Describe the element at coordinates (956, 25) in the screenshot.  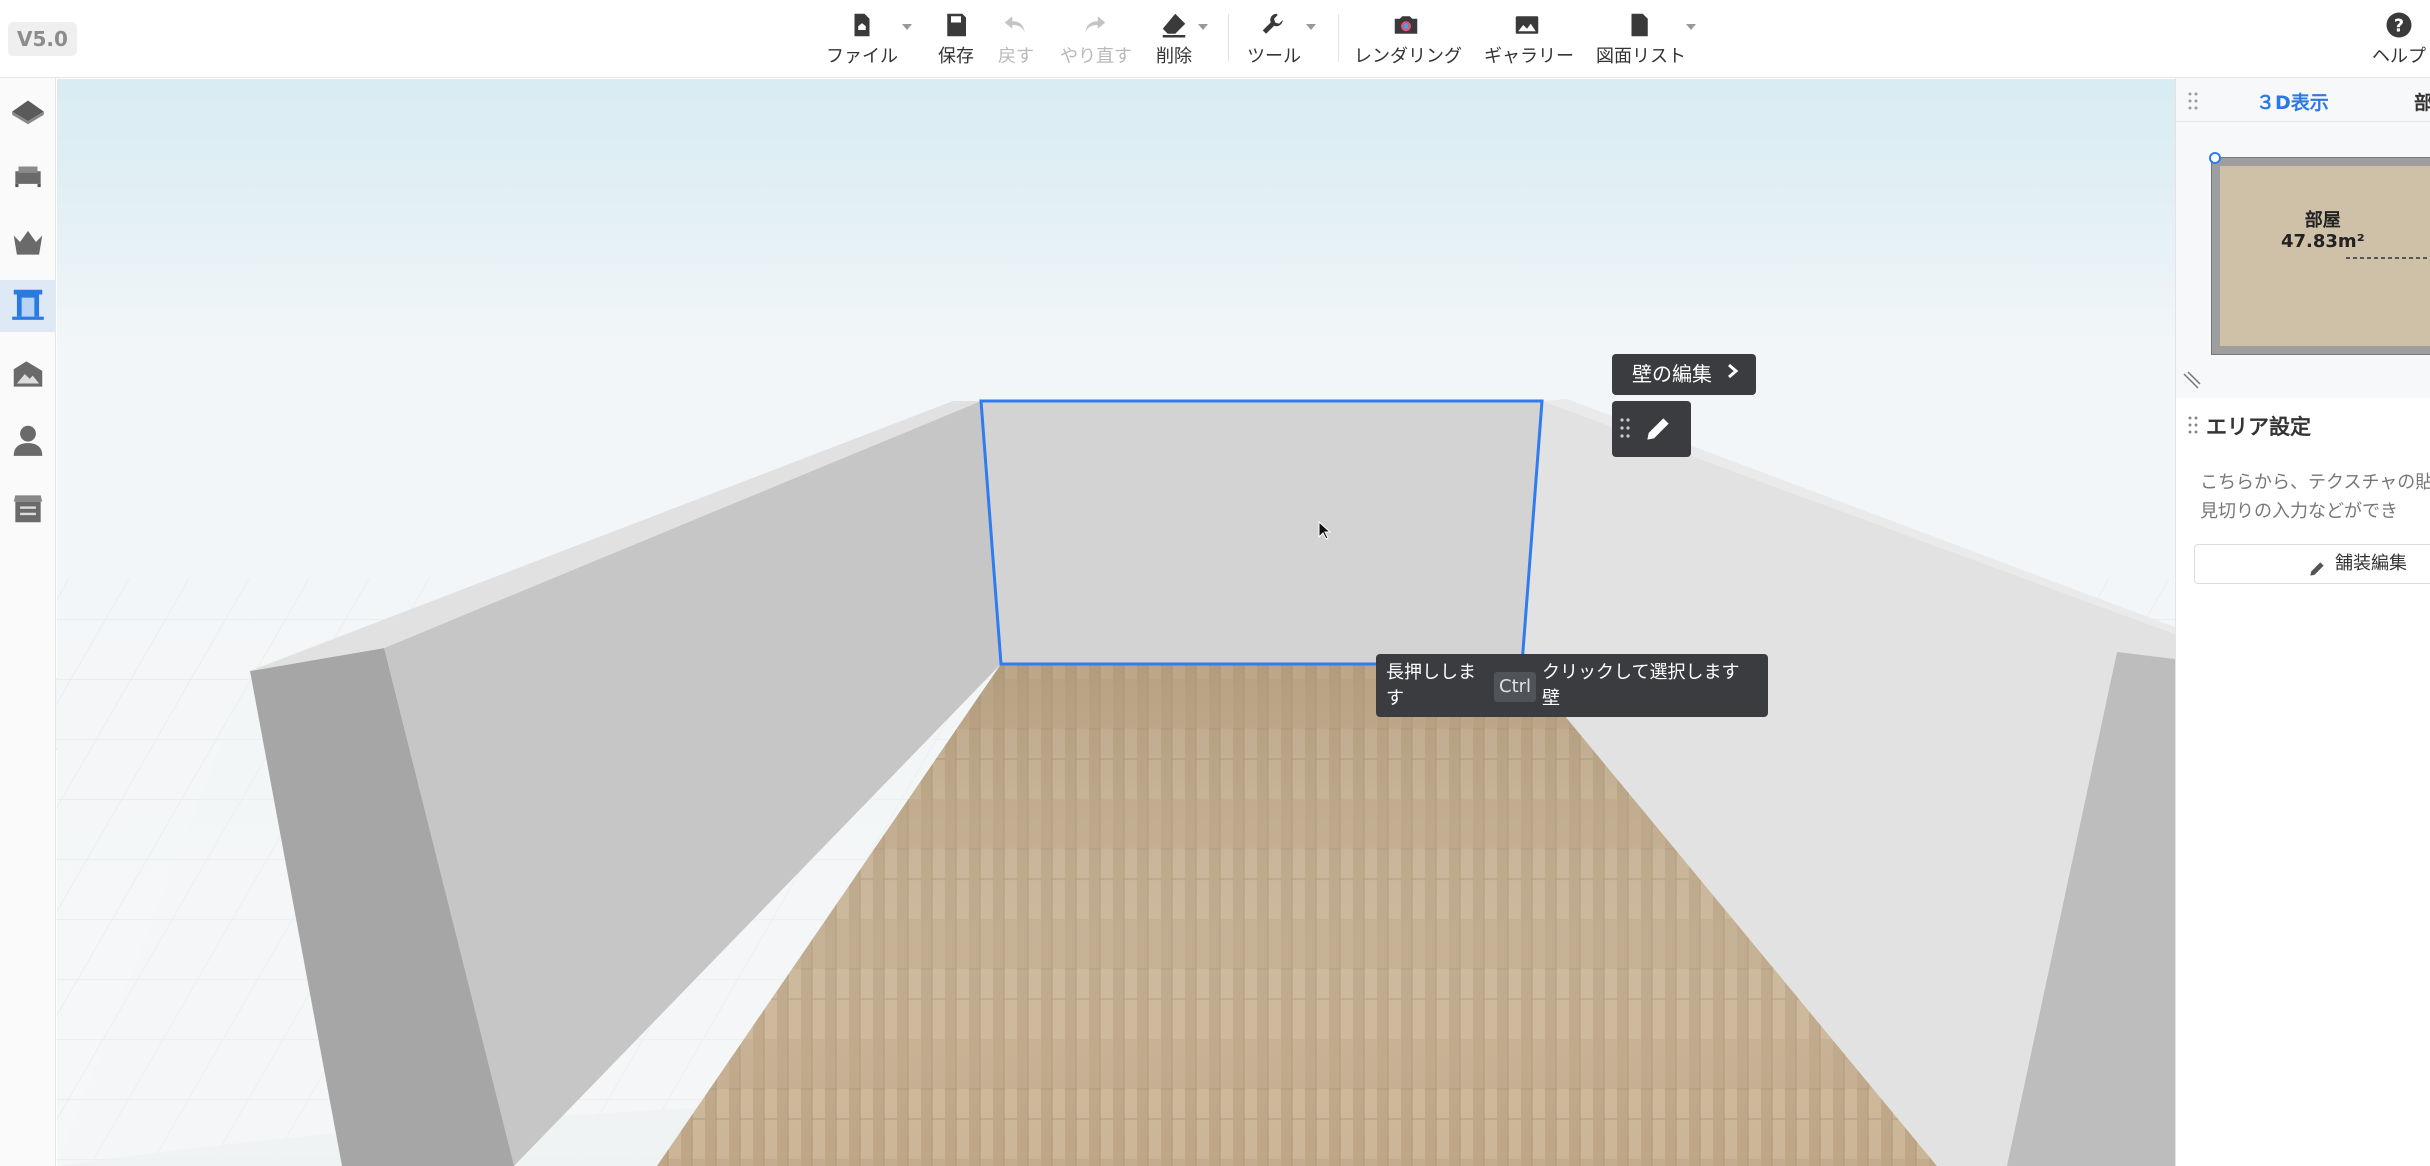
I see `save-icon` at that location.